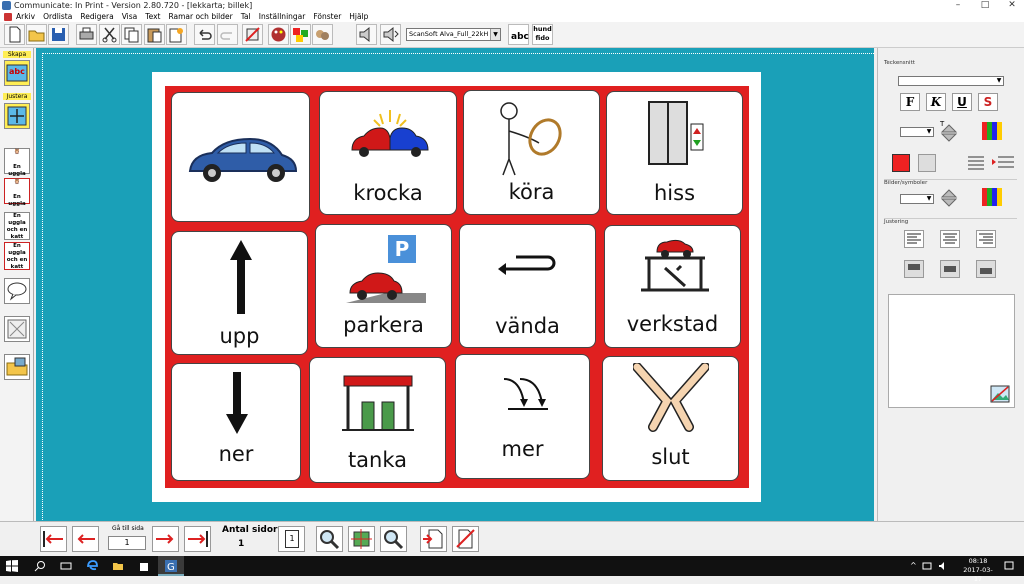 The height and width of the screenshot is (584, 1024). I want to click on valign-middle-button, so click(950, 269).